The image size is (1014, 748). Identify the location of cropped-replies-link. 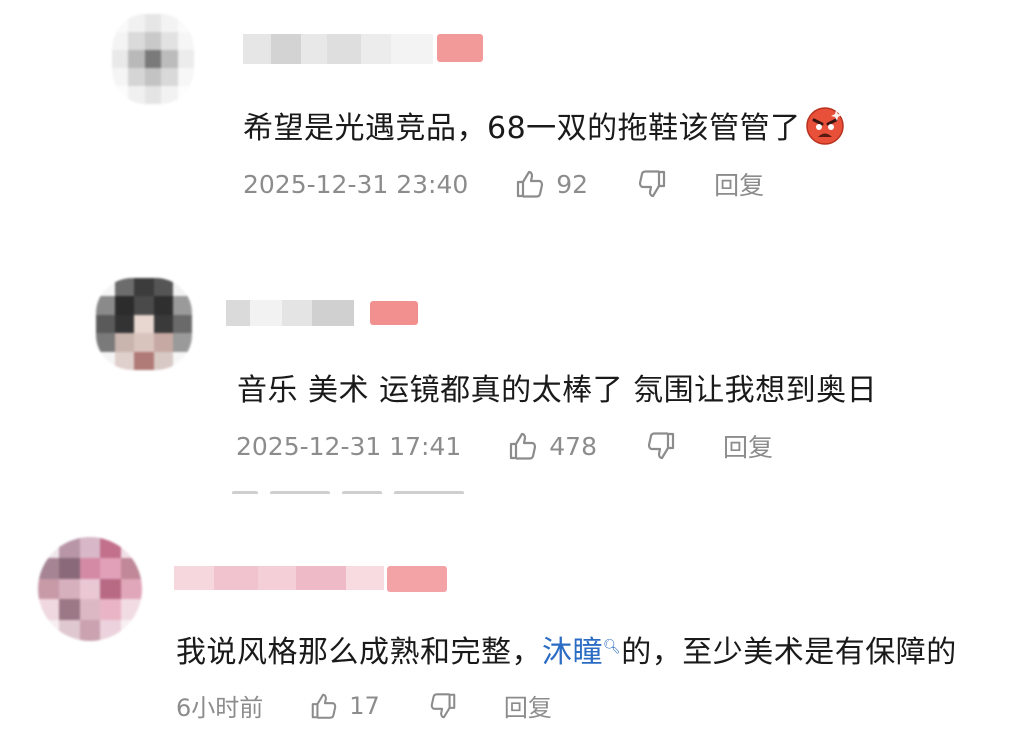
(382, 489).